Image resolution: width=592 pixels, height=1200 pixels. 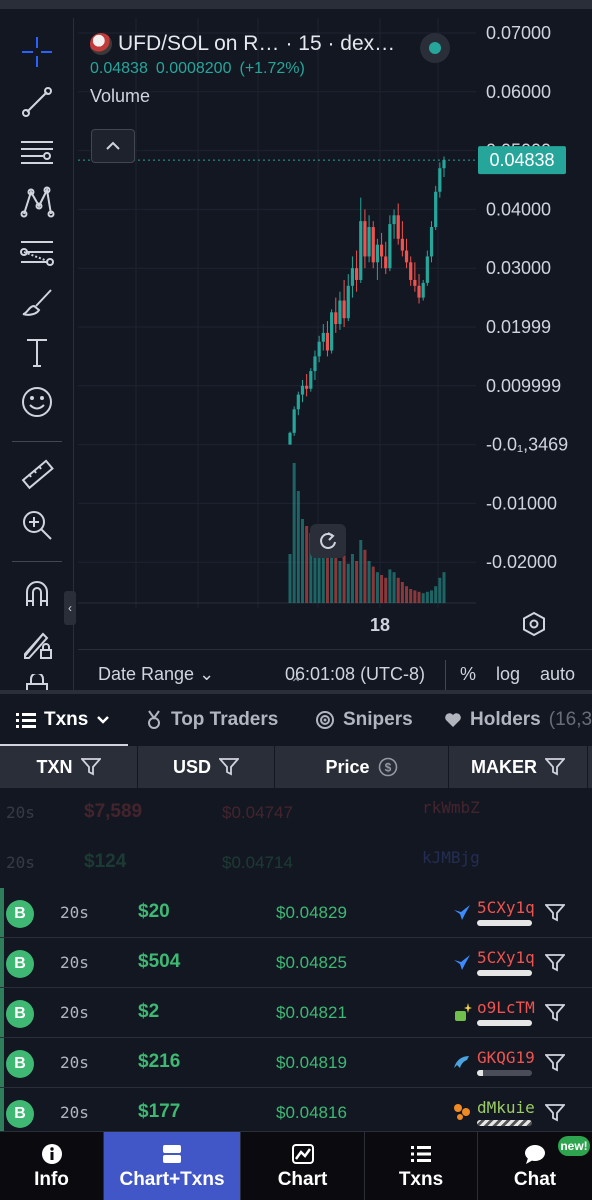 What do you see at coordinates (506, 1007) in the screenshot?
I see `maker-address: o9LcTM` at bounding box center [506, 1007].